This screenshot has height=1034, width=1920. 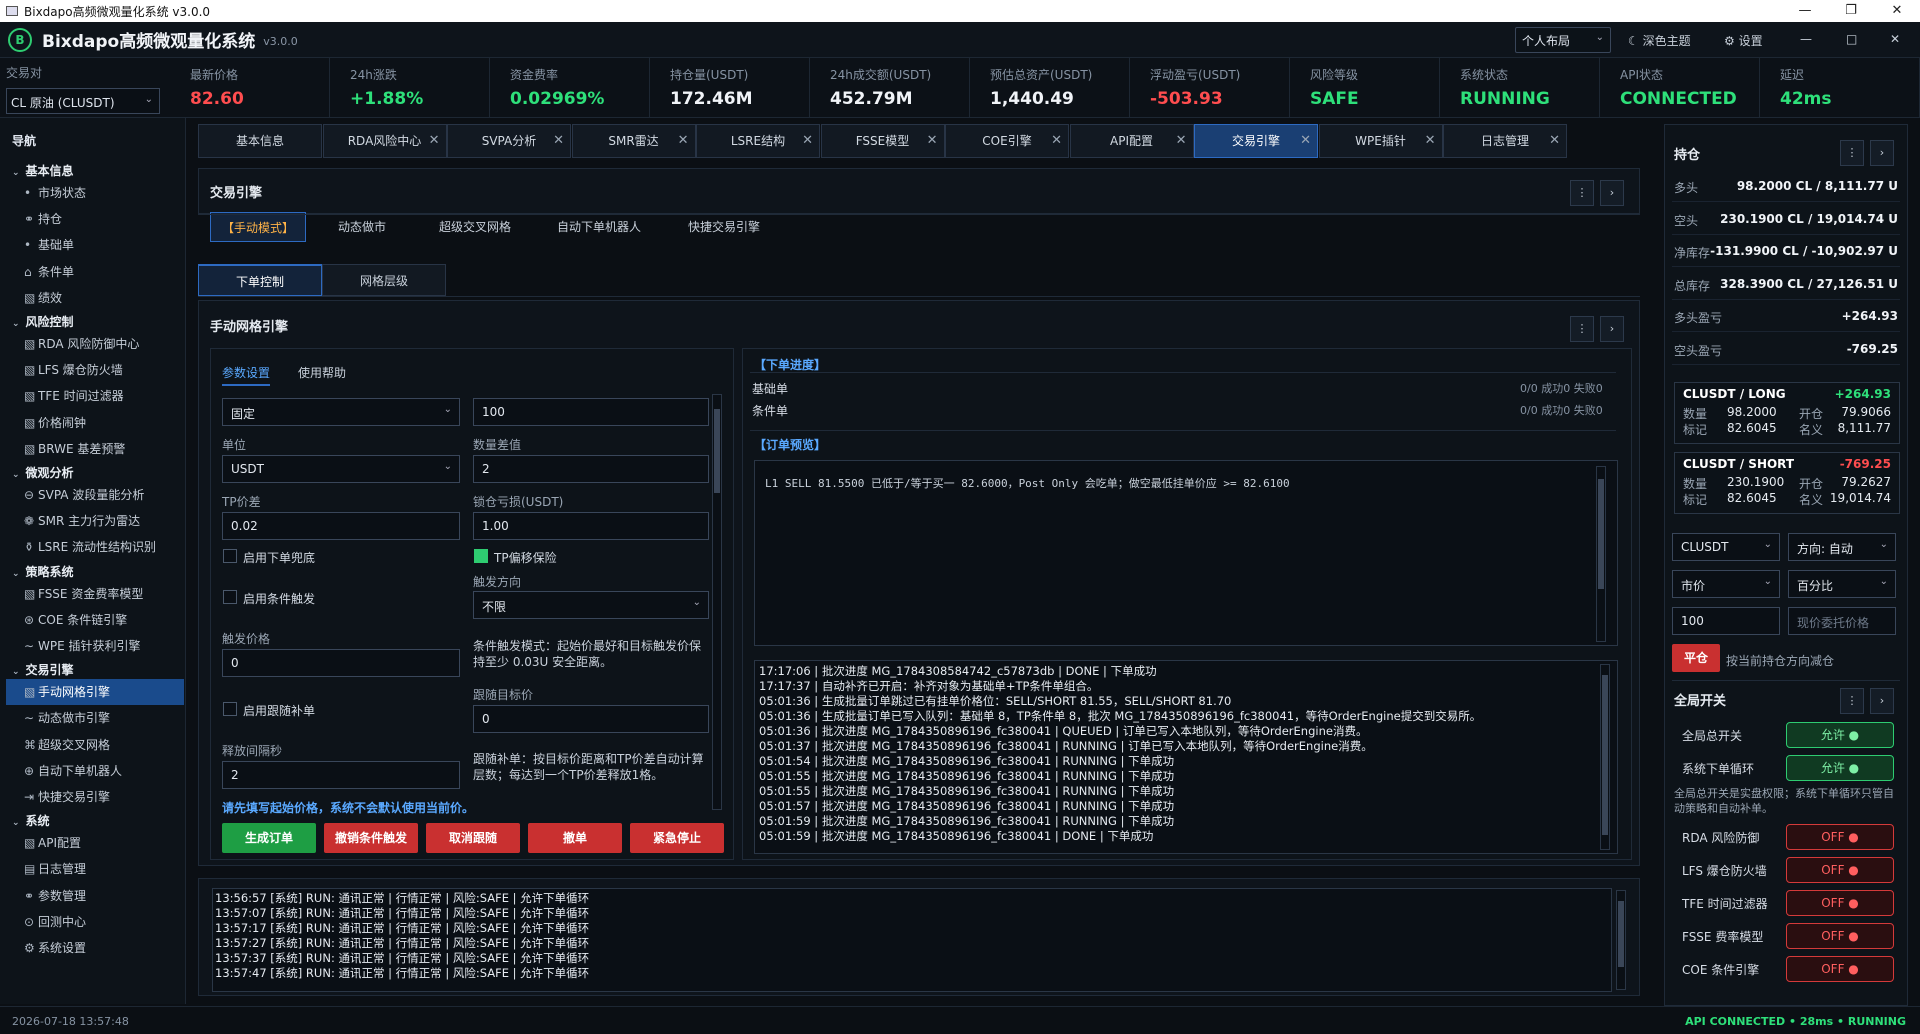 What do you see at coordinates (95, 193) in the screenshot?
I see `sidebar-item: • 市场状态` at bounding box center [95, 193].